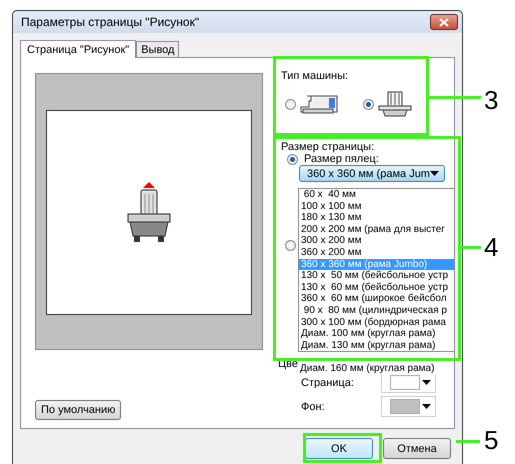 This screenshot has height=464, width=515. Describe the element at coordinates (292, 159) in the screenshot. I see `hoop-size-radio` at that location.